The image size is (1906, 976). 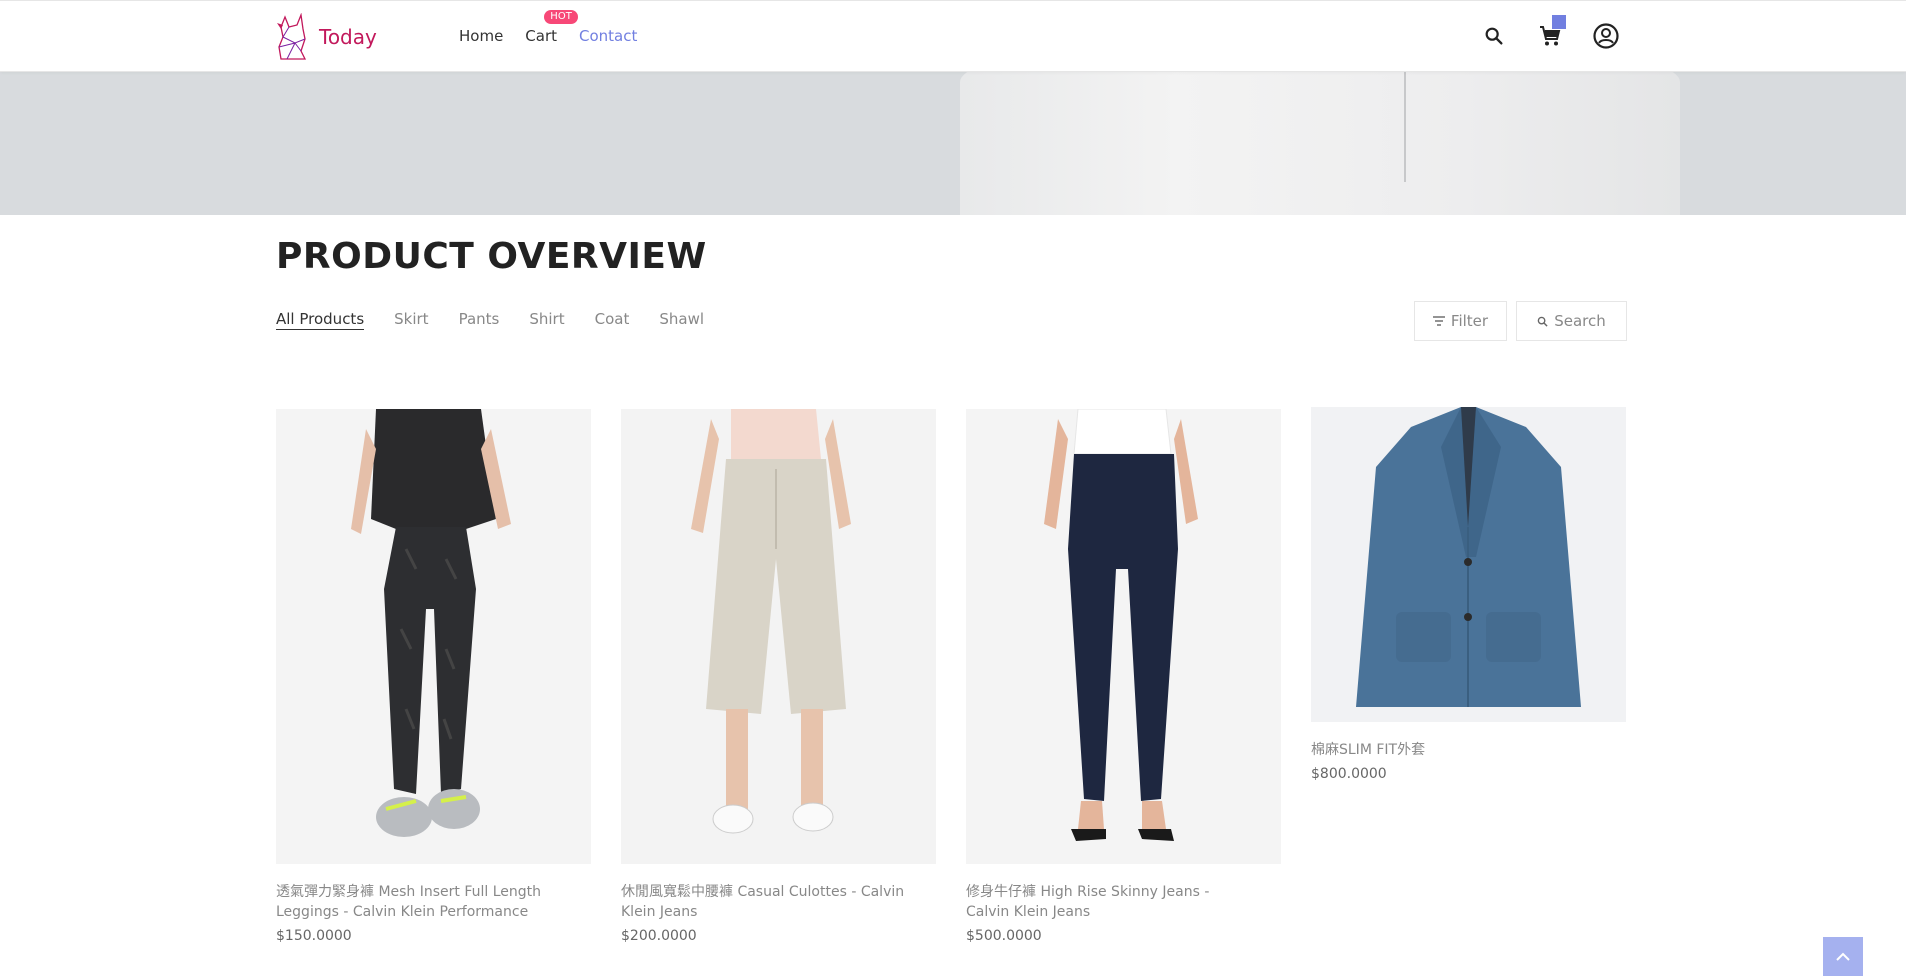 What do you see at coordinates (1004, 936) in the screenshot?
I see `product-price: $500.0000` at bounding box center [1004, 936].